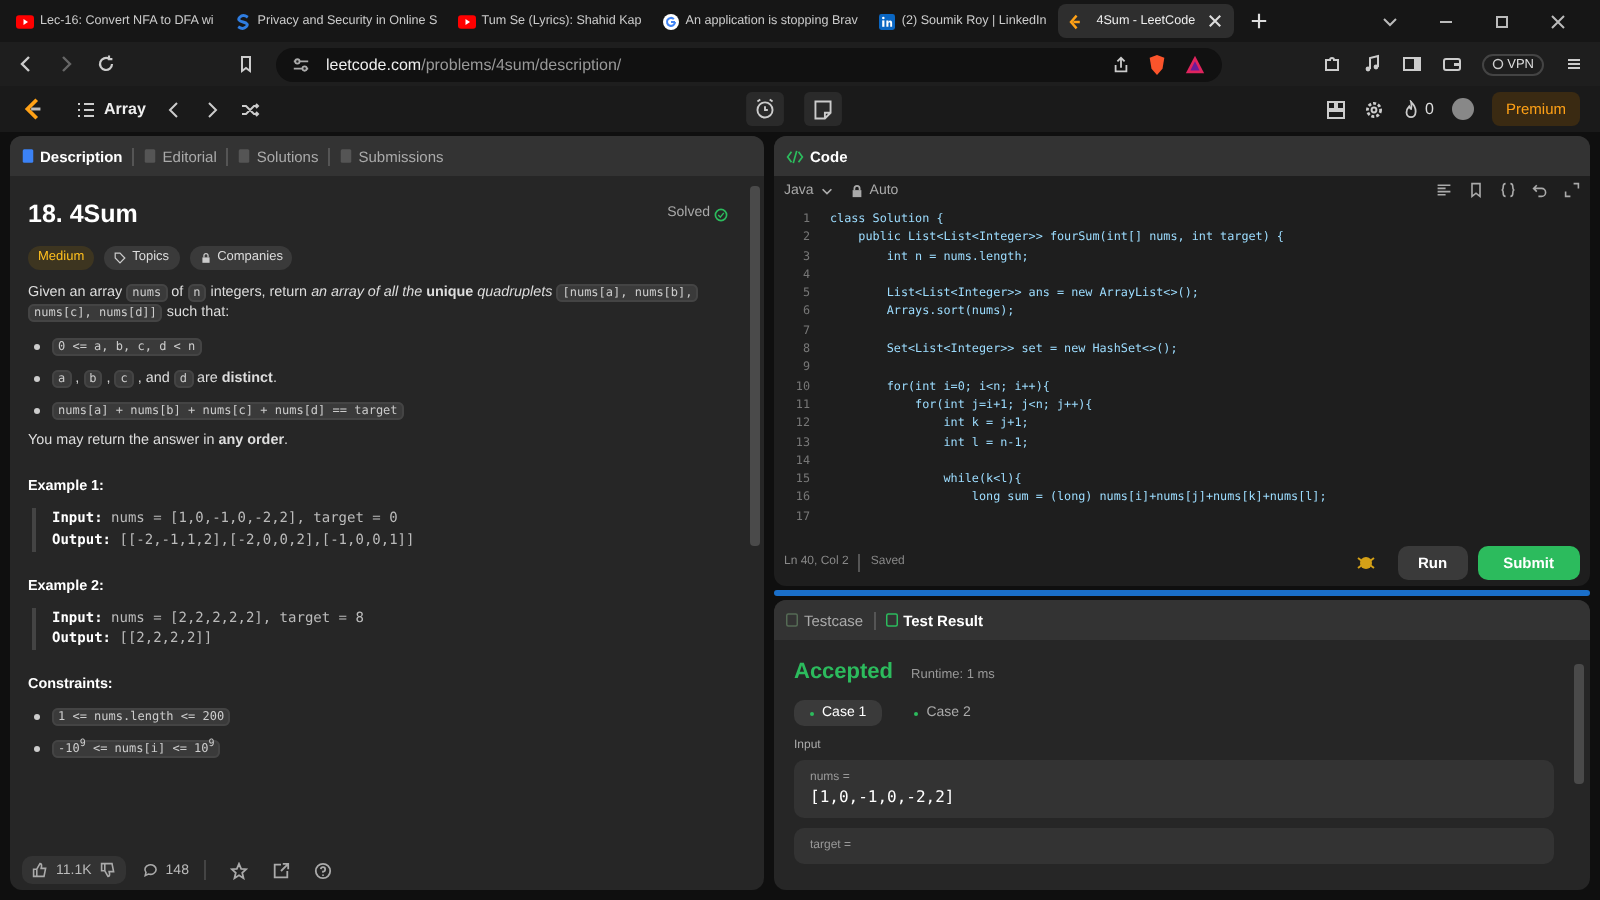 The height and width of the screenshot is (900, 1600). What do you see at coordinates (826, 190) in the screenshot?
I see `chevron-down-icon` at bounding box center [826, 190].